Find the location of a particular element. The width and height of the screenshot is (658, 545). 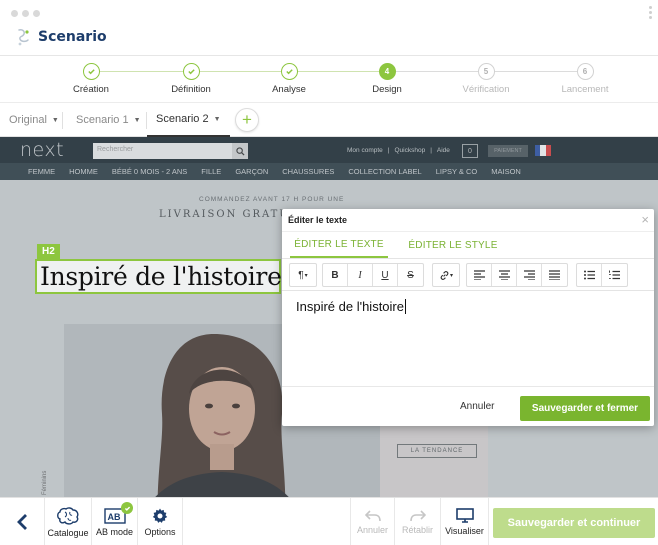

options-button: Options is located at coordinates (160, 521).